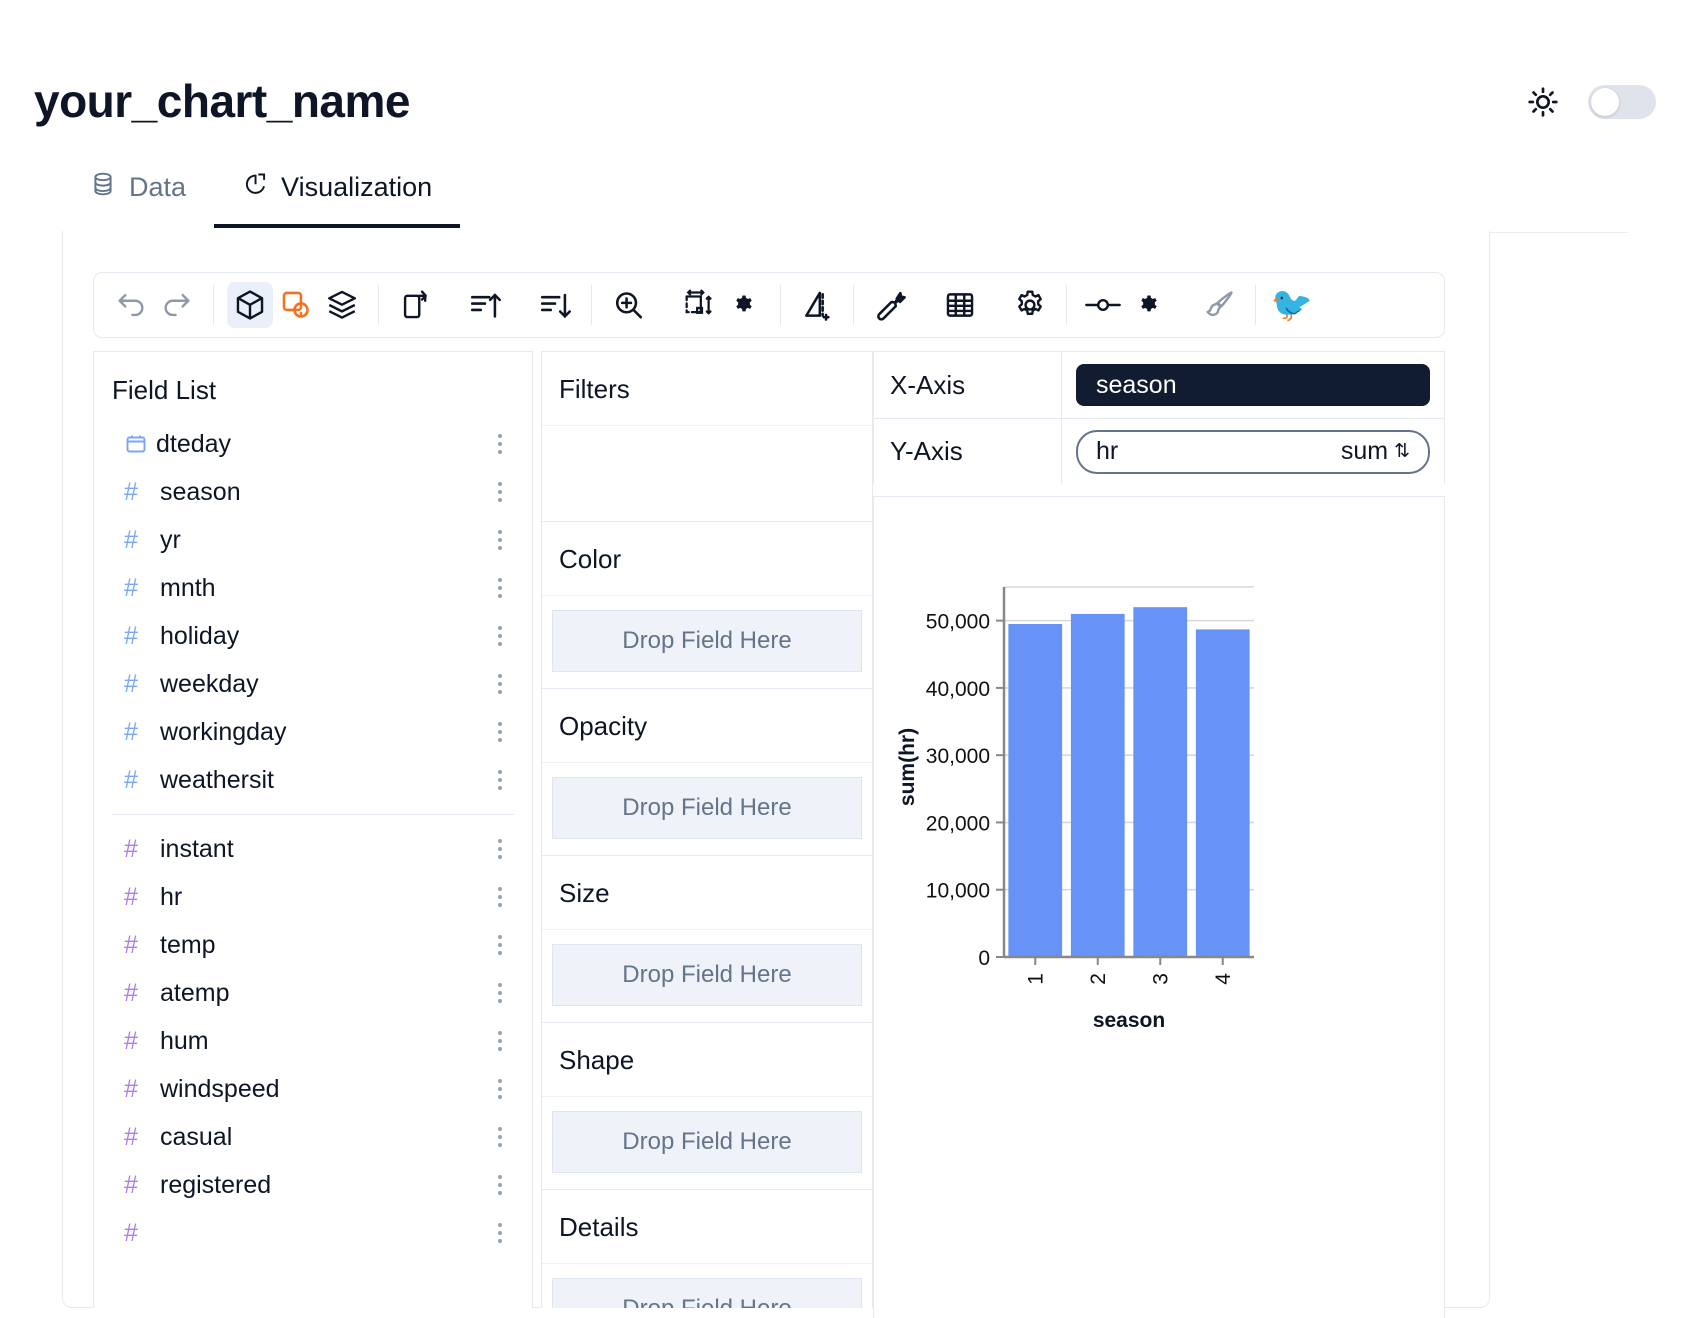 This screenshot has height=1318, width=1690. I want to click on resize-icon, so click(698, 305).